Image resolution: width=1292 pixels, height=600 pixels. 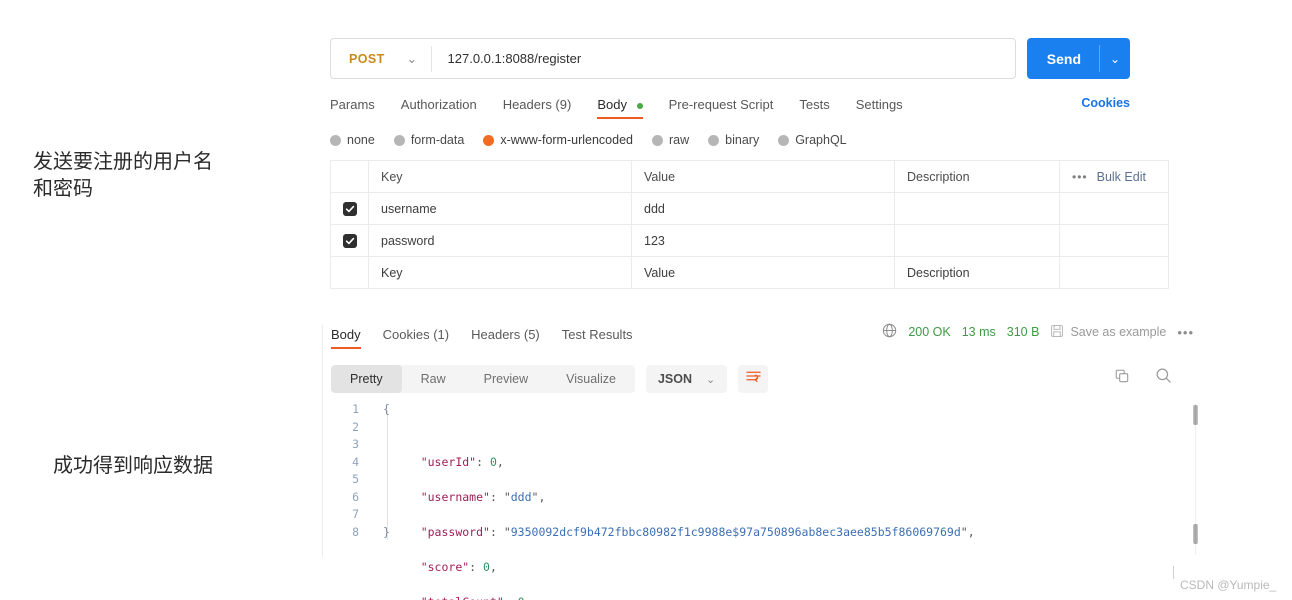 I want to click on response-size: 310 B, so click(x=1023, y=332).